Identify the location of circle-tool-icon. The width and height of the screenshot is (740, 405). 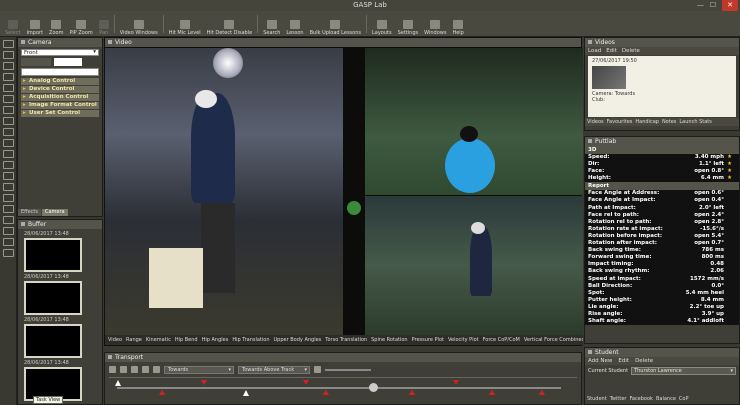
(8, 77).